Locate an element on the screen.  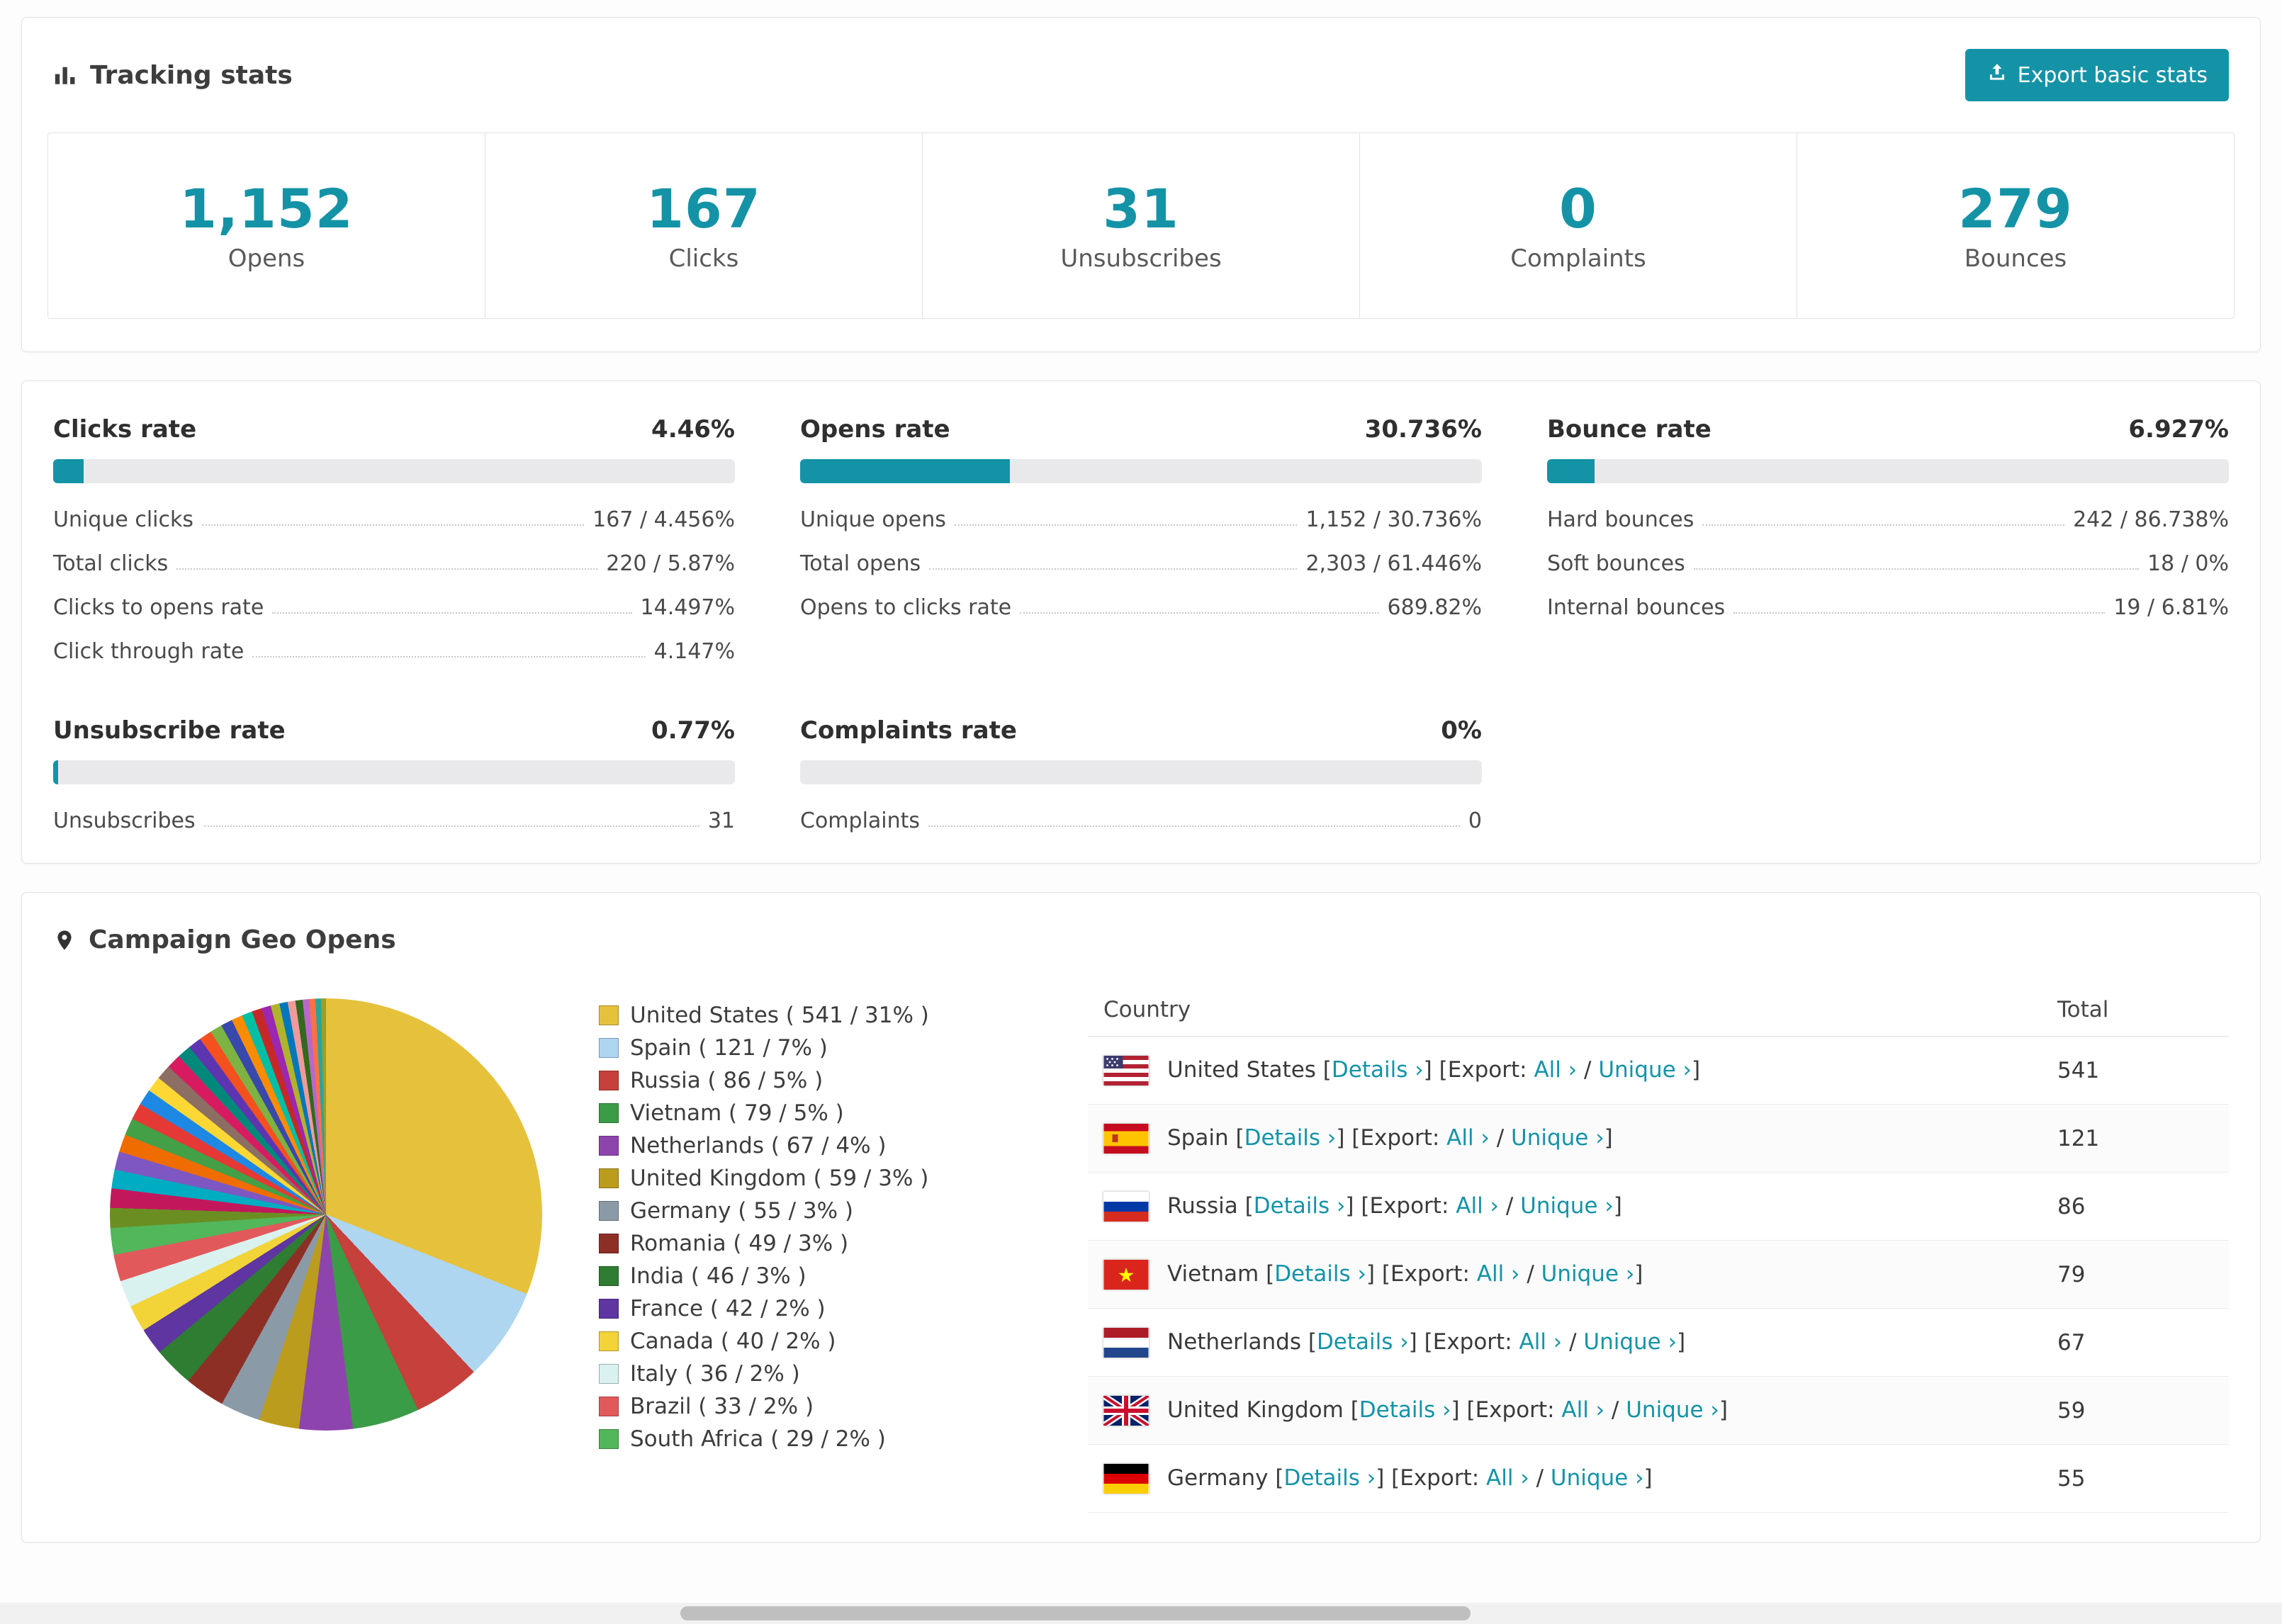
legend-label: Canada ( 40 / 2% ) is located at coordinates (733, 1341).